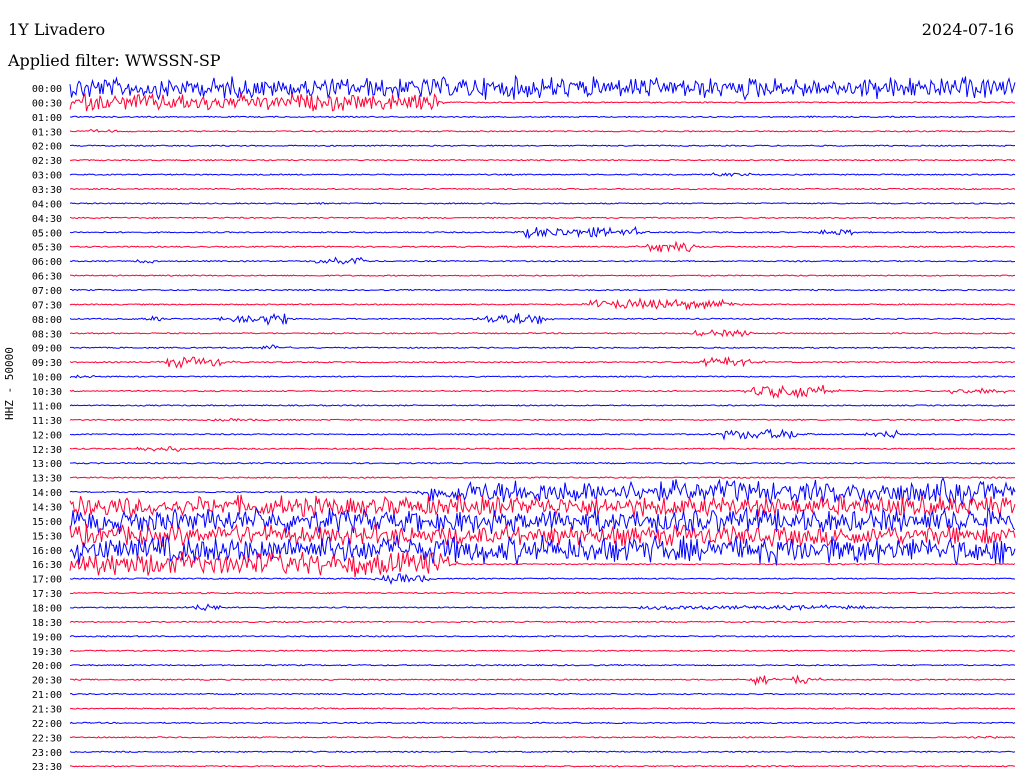 The width and height of the screenshot is (1024, 780). I want to click on time-label: 03:30, so click(47, 190).